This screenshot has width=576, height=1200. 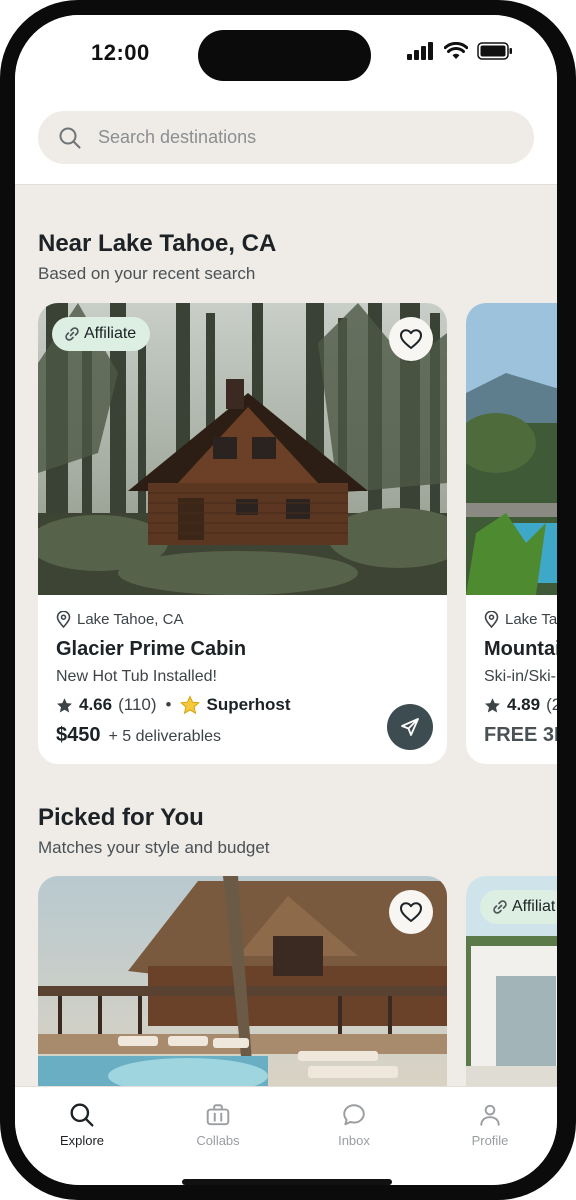 I want to click on listing-price: FREE 3D, so click(x=520, y=735).